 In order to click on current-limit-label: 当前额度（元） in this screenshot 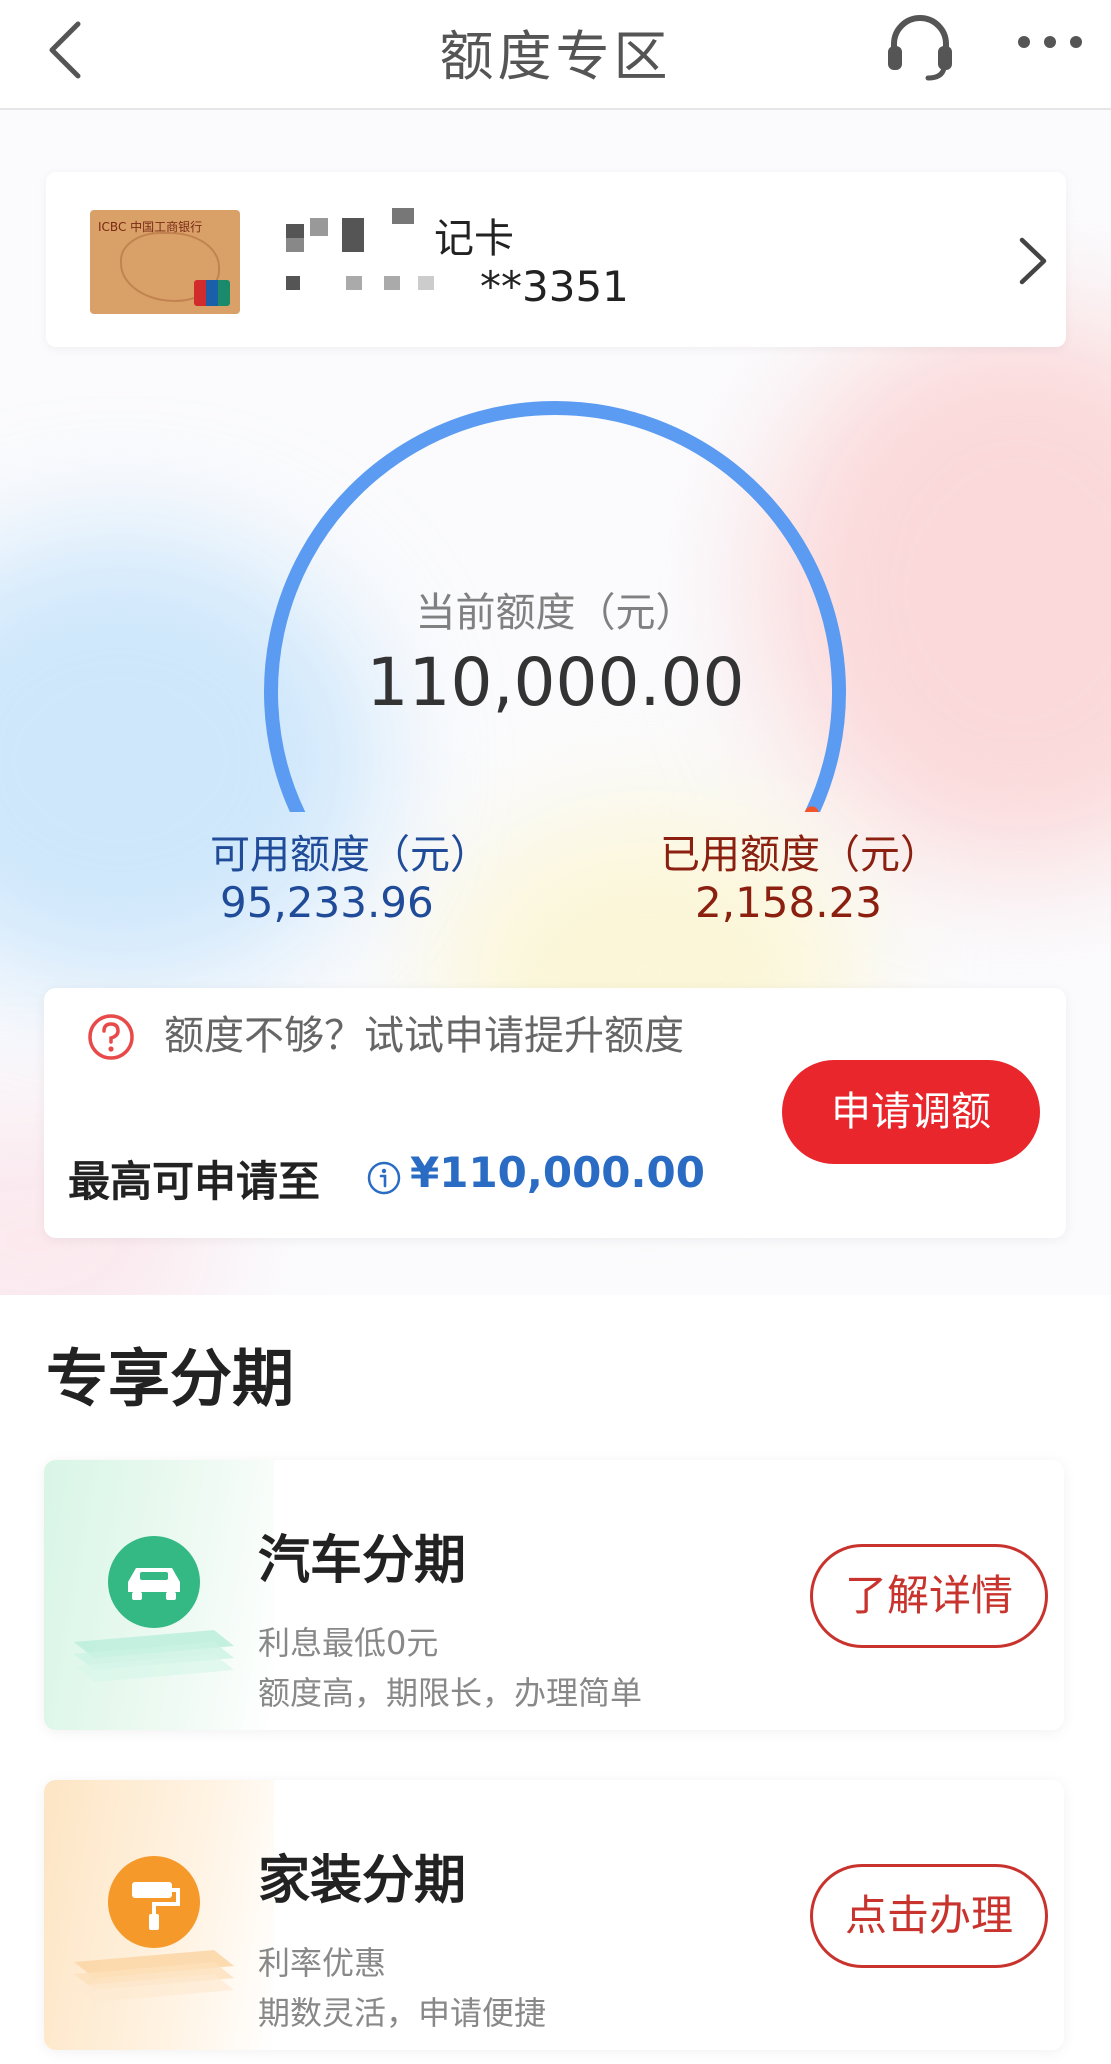, I will do `click(555, 613)`.